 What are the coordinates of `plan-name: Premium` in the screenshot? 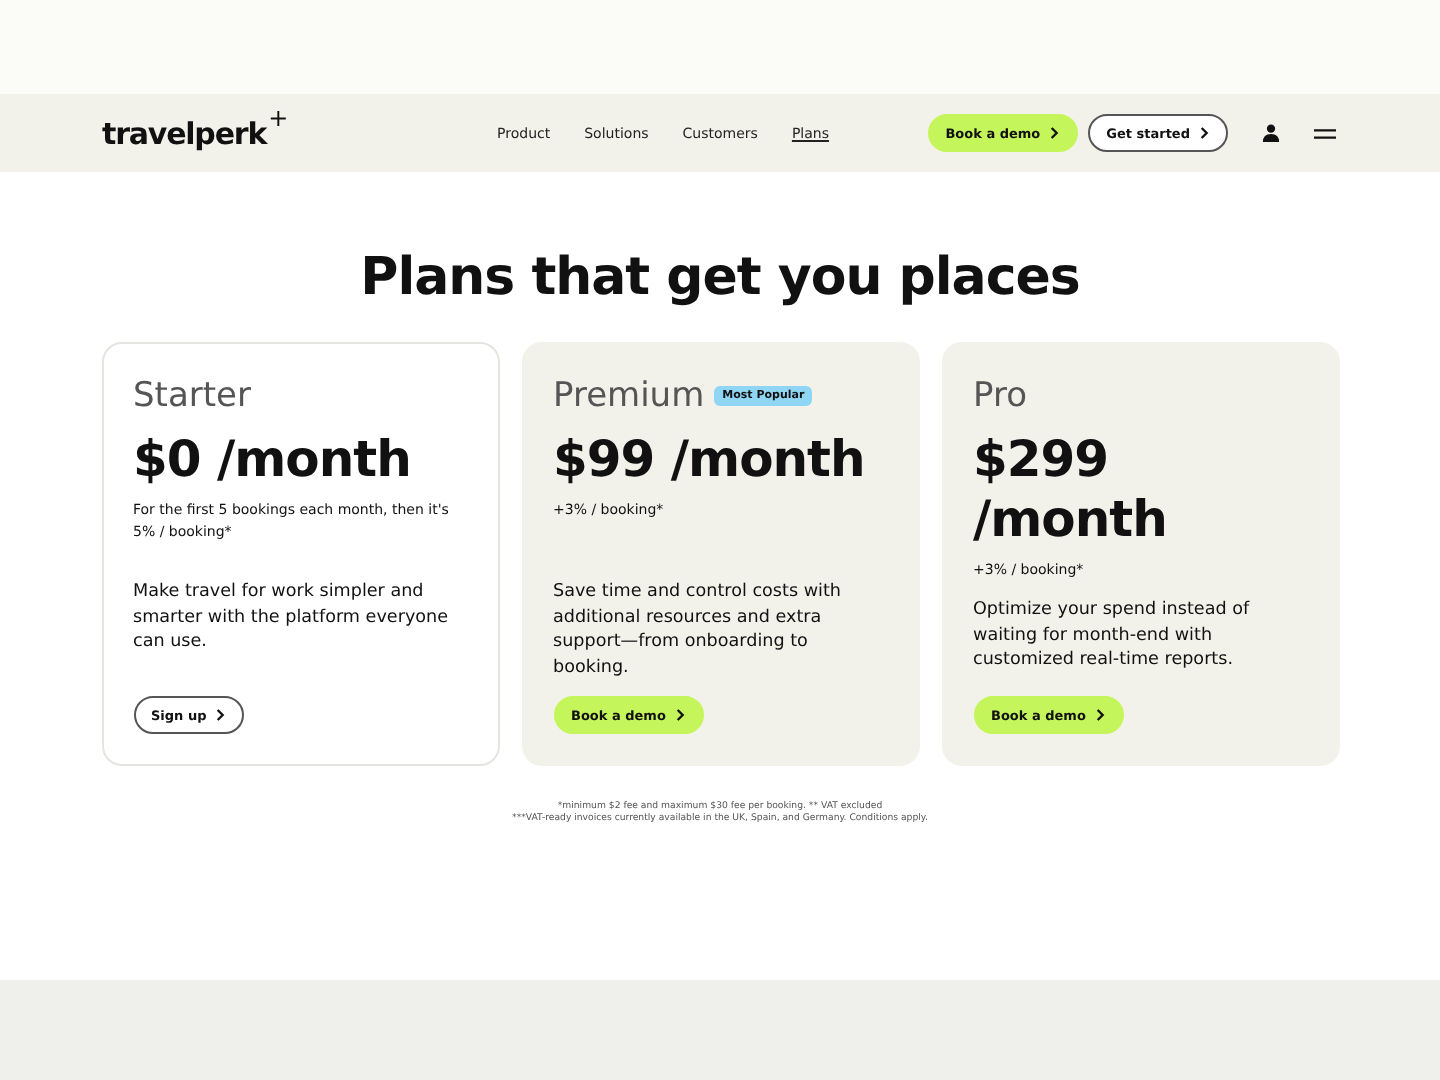 It's located at (629, 396).